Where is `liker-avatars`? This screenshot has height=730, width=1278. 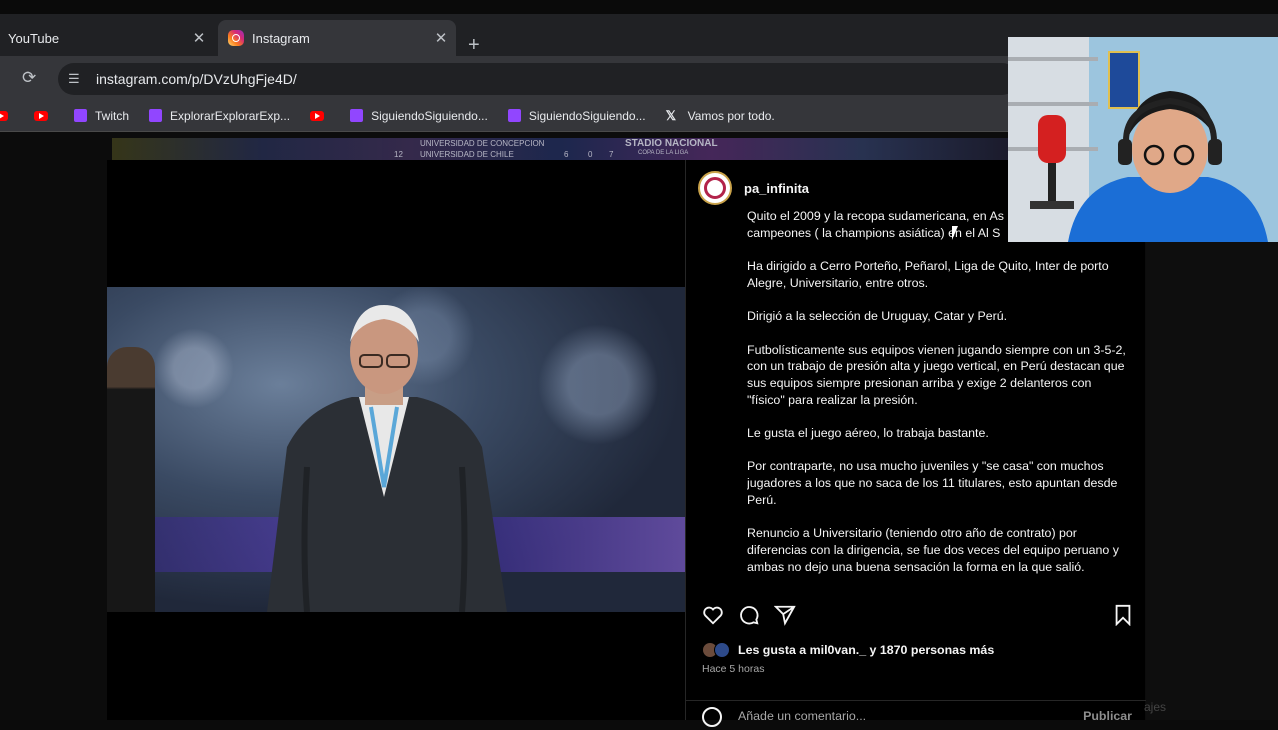
liker-avatars is located at coordinates (717, 650).